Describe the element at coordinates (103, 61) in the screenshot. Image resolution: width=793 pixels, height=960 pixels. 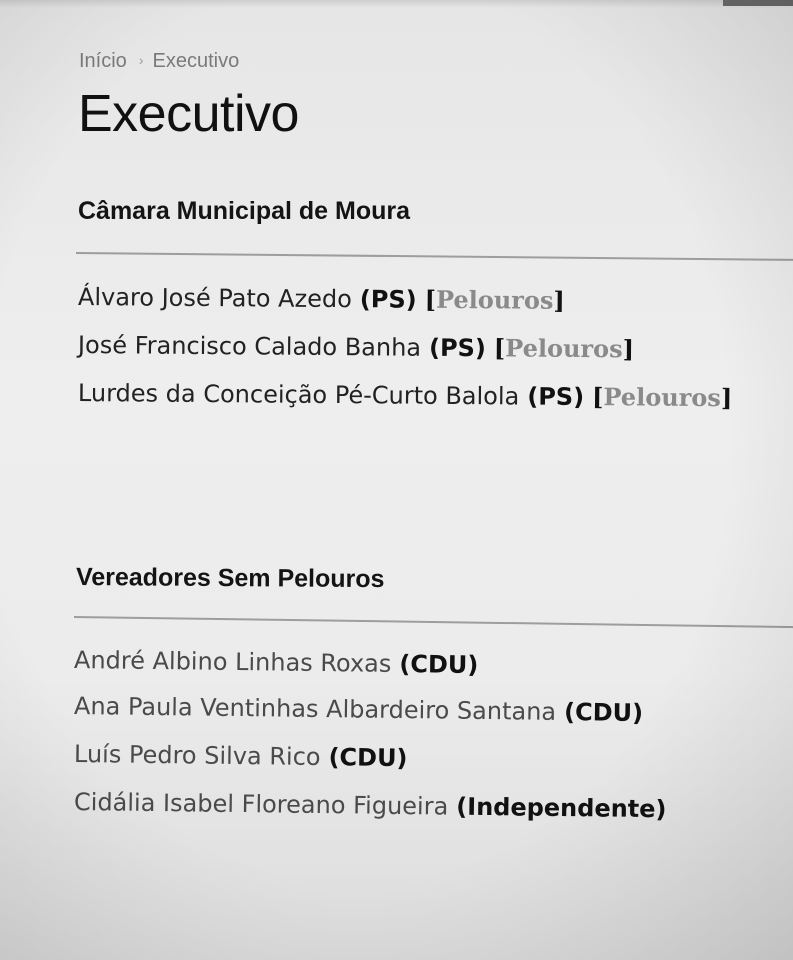
I see `breadcrumb-home-link: Início` at that location.